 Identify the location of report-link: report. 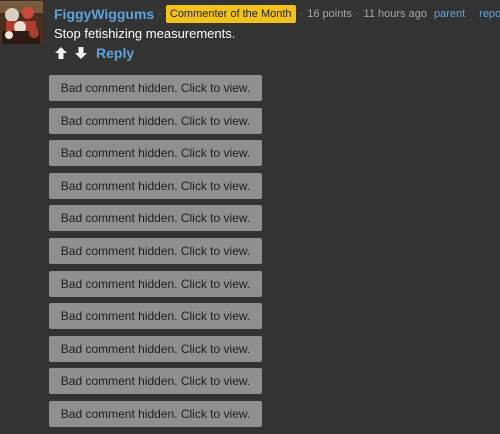
(489, 14).